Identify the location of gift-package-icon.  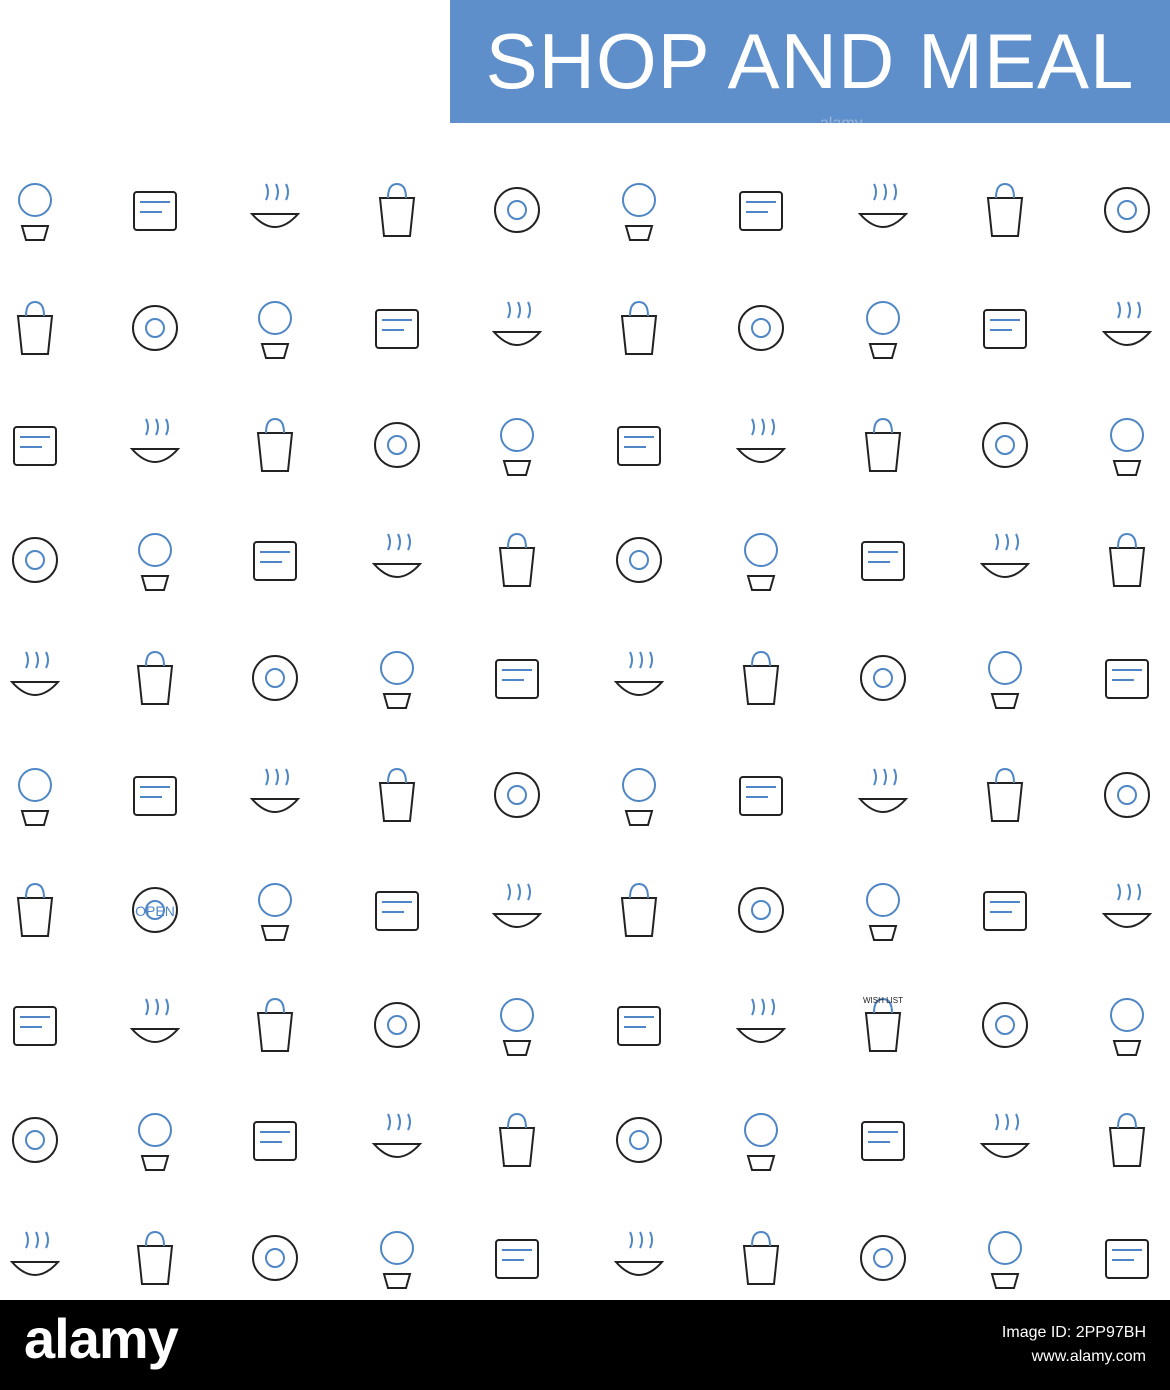
(883, 910).